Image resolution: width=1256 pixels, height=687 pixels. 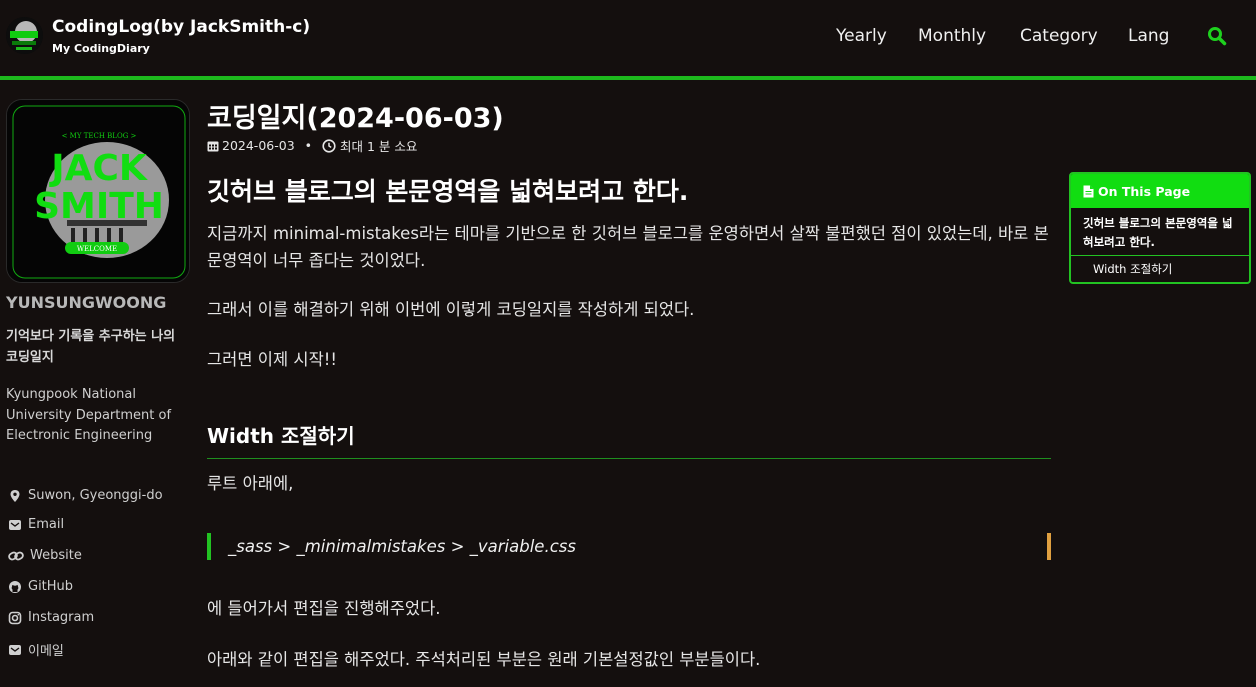 I want to click on sidebar-link-location: Suwon, Gyeonggi-do, so click(x=85, y=495).